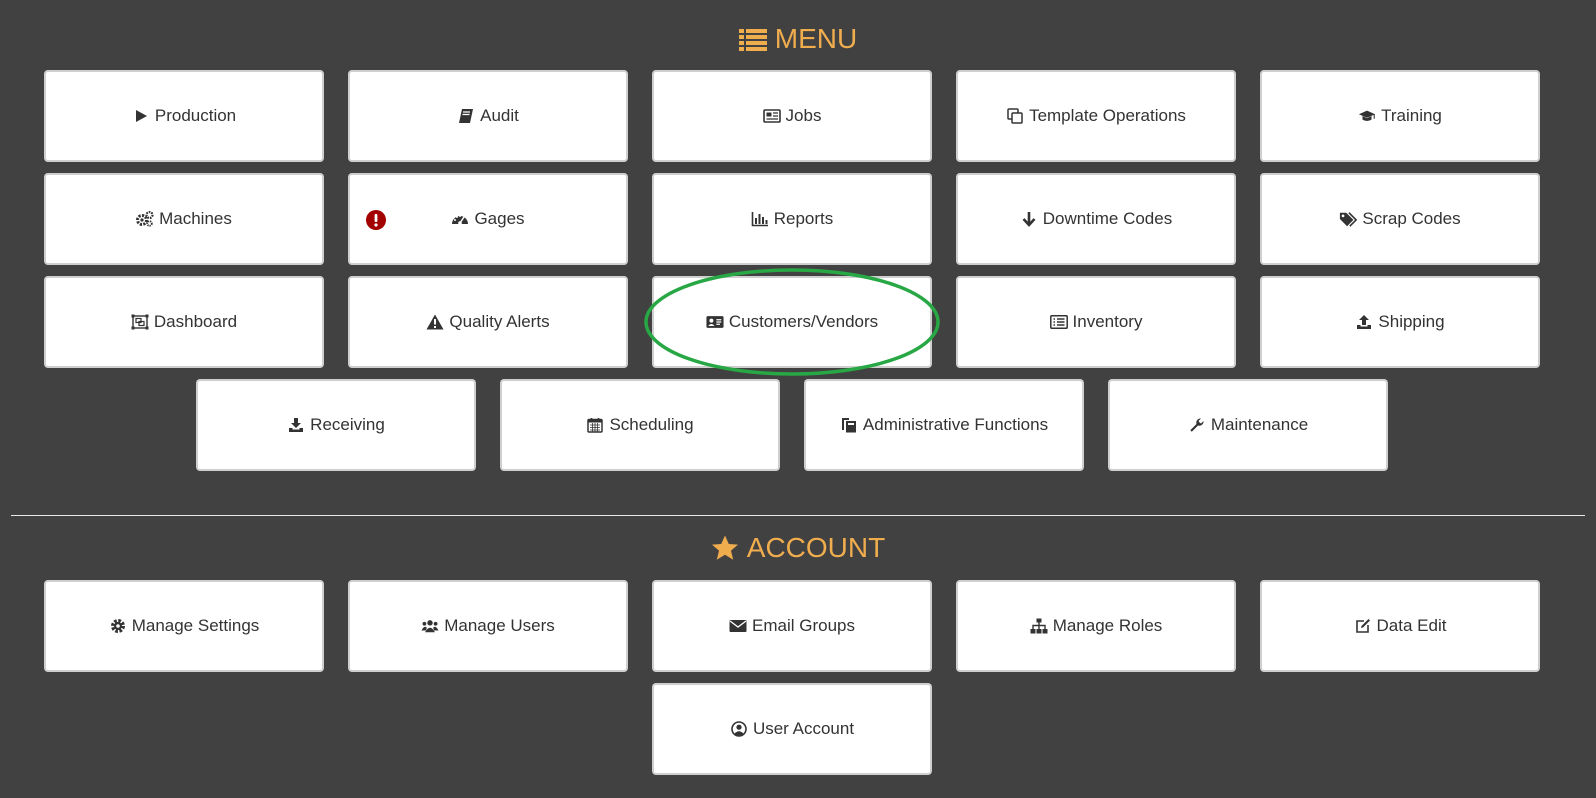 This screenshot has height=798, width=1596. I want to click on account-heading: ACCOUNT, so click(798, 550).